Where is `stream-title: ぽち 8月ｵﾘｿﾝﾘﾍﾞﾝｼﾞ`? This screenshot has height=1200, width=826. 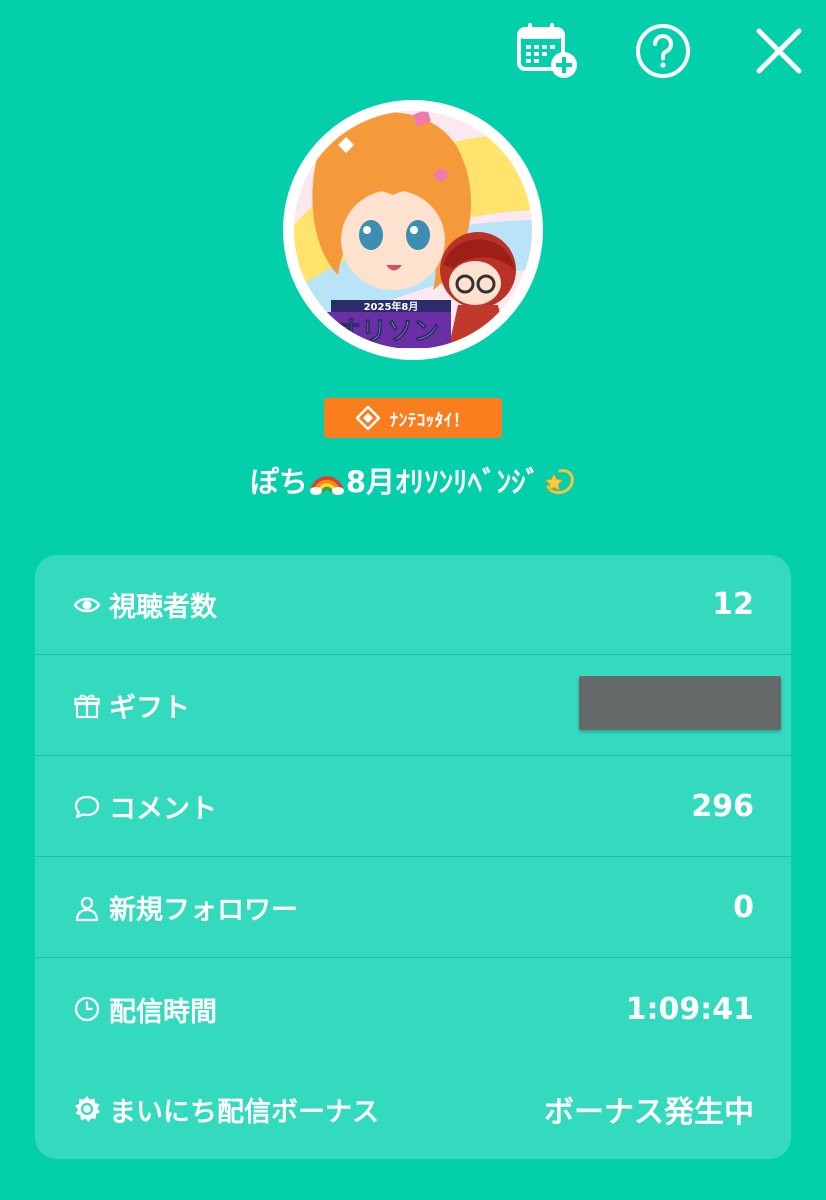
stream-title: ぽち 8月ｵﾘｿﾝﾘﾍﾞﾝｼﾞ is located at coordinates (413, 480).